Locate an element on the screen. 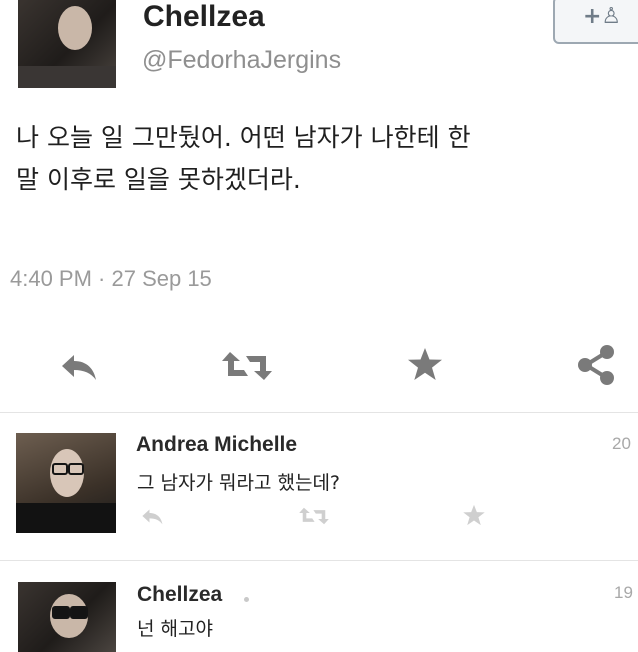  reply-time: 20 is located at coordinates (621, 443).